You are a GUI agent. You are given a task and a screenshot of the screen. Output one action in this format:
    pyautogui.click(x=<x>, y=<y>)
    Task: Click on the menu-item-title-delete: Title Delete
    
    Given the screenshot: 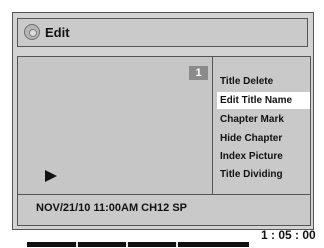 What is the action you would take?
    pyautogui.click(x=263, y=81)
    